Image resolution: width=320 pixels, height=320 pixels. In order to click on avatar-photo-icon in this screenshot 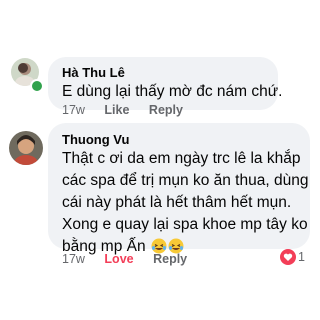, I will do `click(26, 148)`.